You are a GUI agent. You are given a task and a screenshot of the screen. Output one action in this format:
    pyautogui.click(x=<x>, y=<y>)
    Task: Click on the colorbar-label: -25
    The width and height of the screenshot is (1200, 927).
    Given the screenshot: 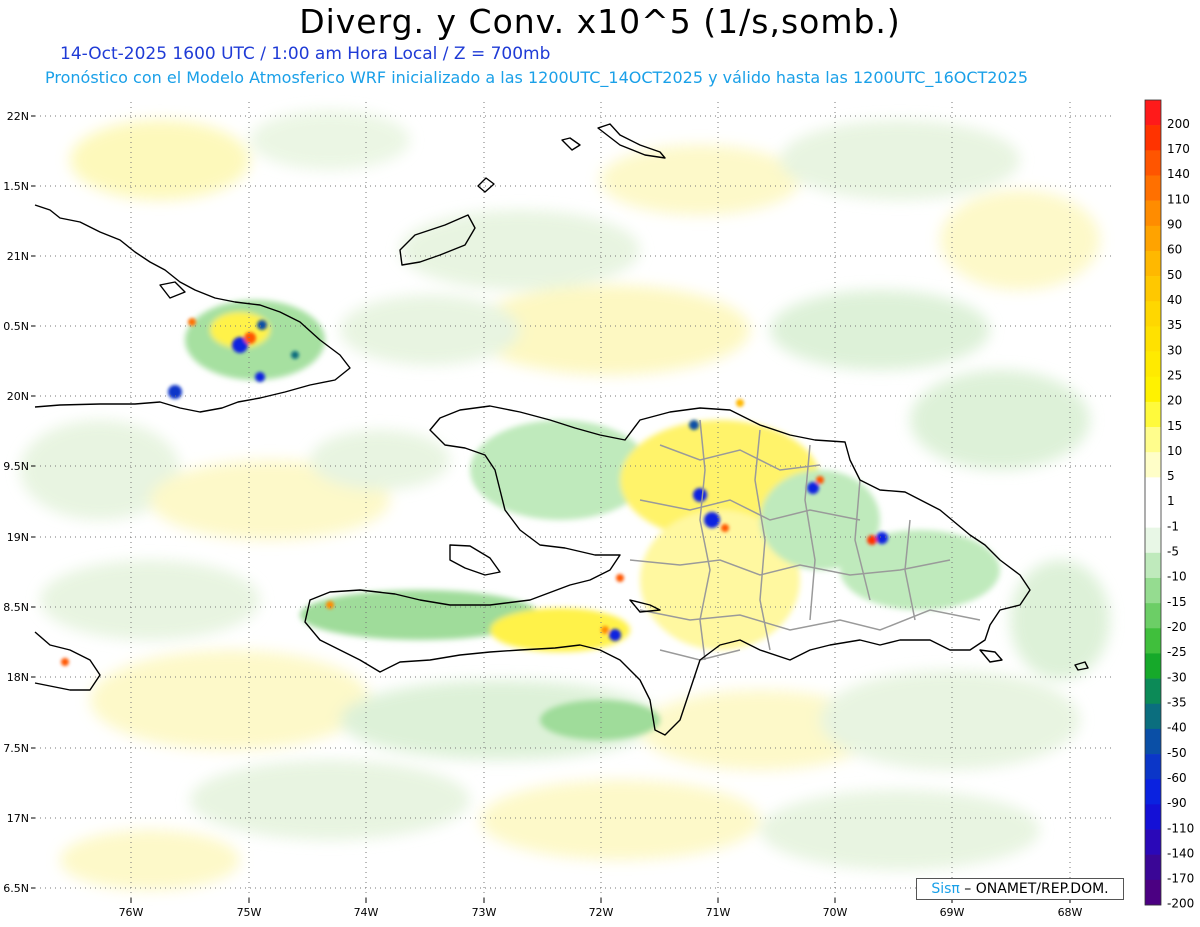 What is the action you would take?
    pyautogui.click(x=1177, y=652)
    